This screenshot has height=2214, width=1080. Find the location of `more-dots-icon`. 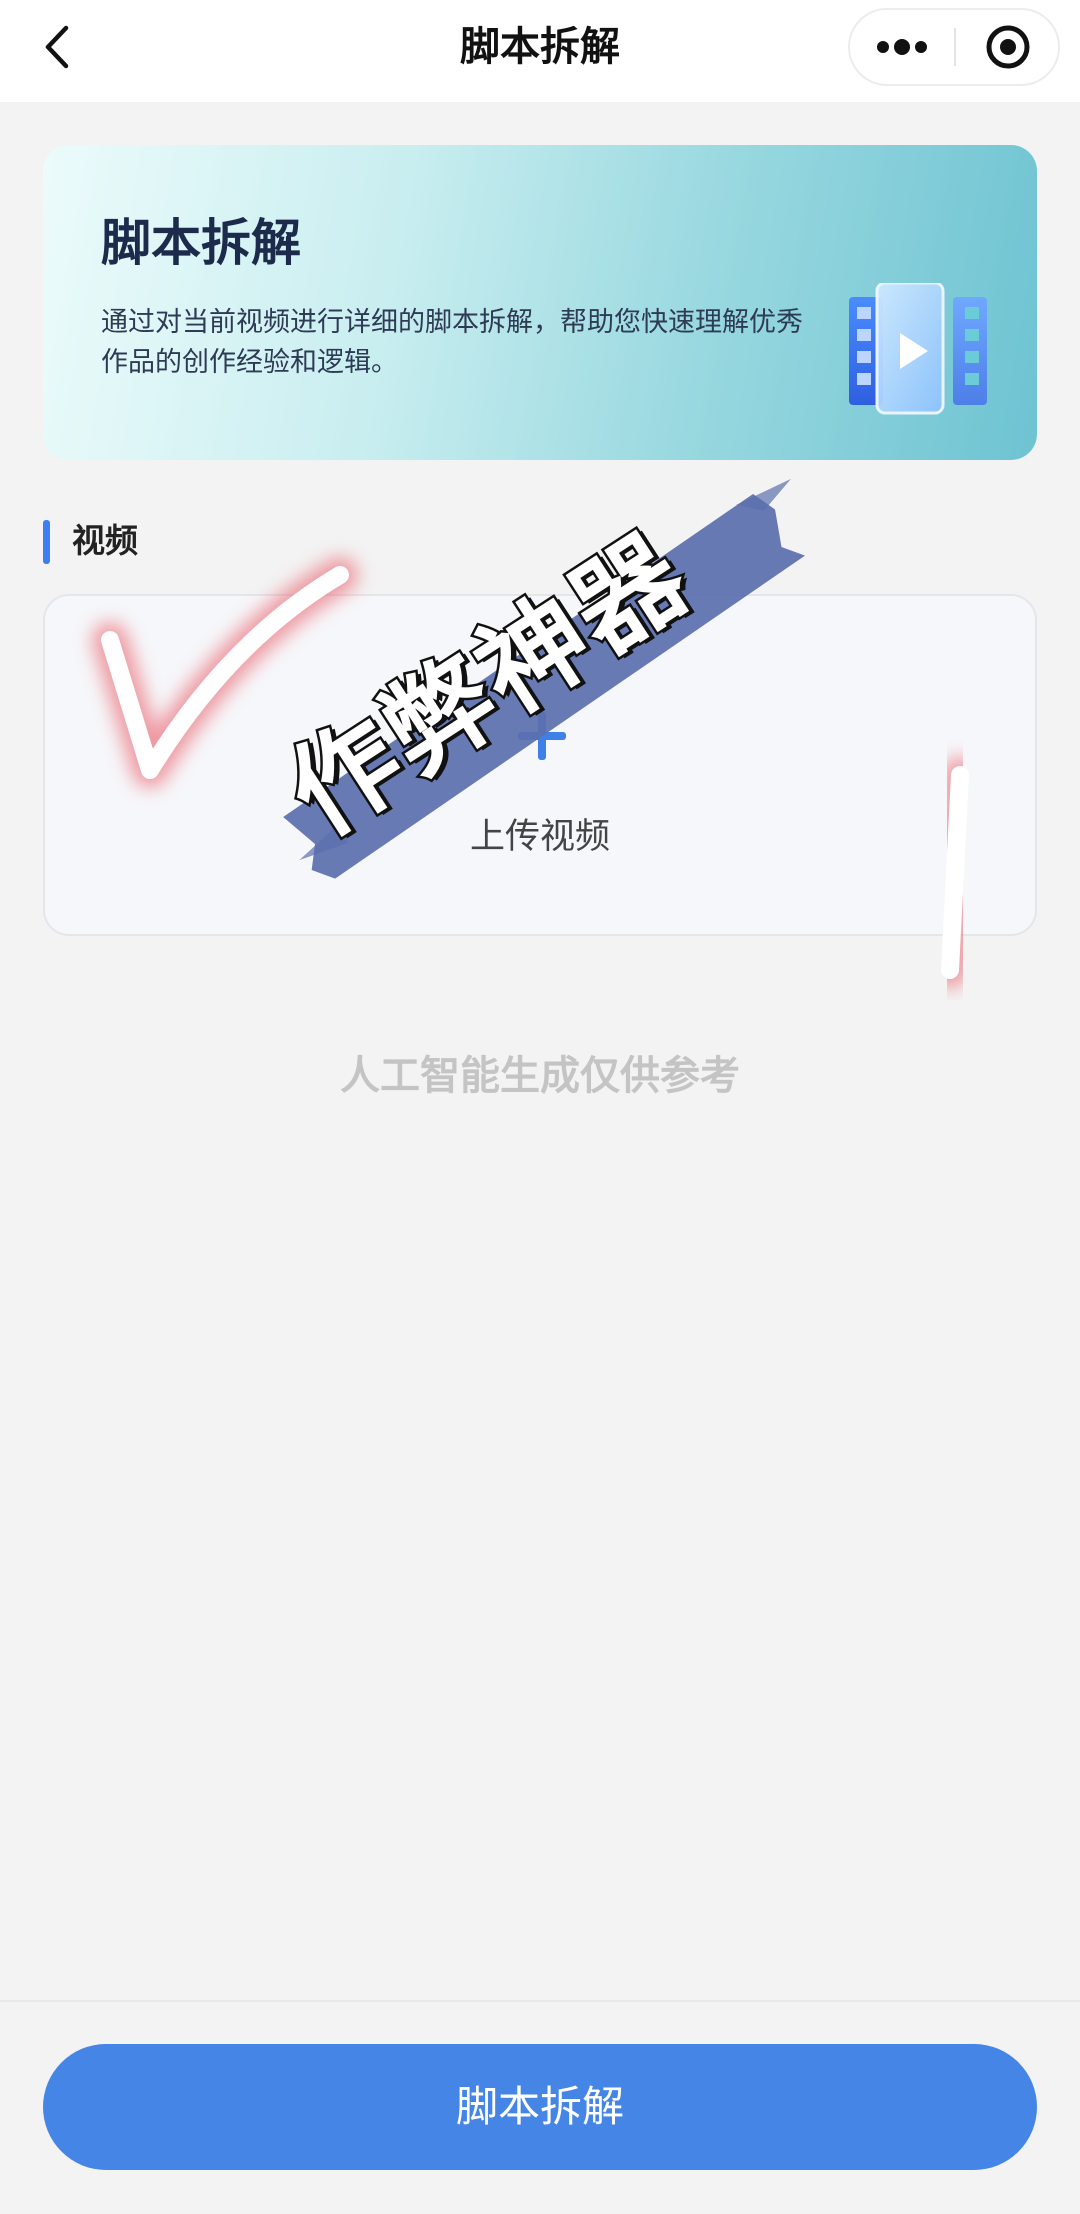

more-dots-icon is located at coordinates (902, 47).